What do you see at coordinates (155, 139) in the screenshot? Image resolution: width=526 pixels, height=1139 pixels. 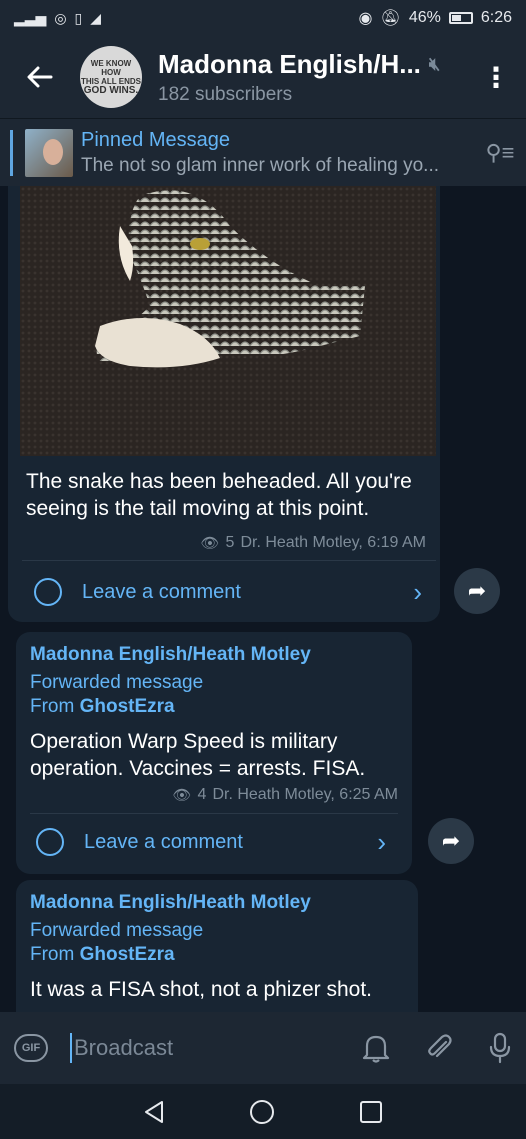 I see `pinned-label: Pinned Message` at bounding box center [155, 139].